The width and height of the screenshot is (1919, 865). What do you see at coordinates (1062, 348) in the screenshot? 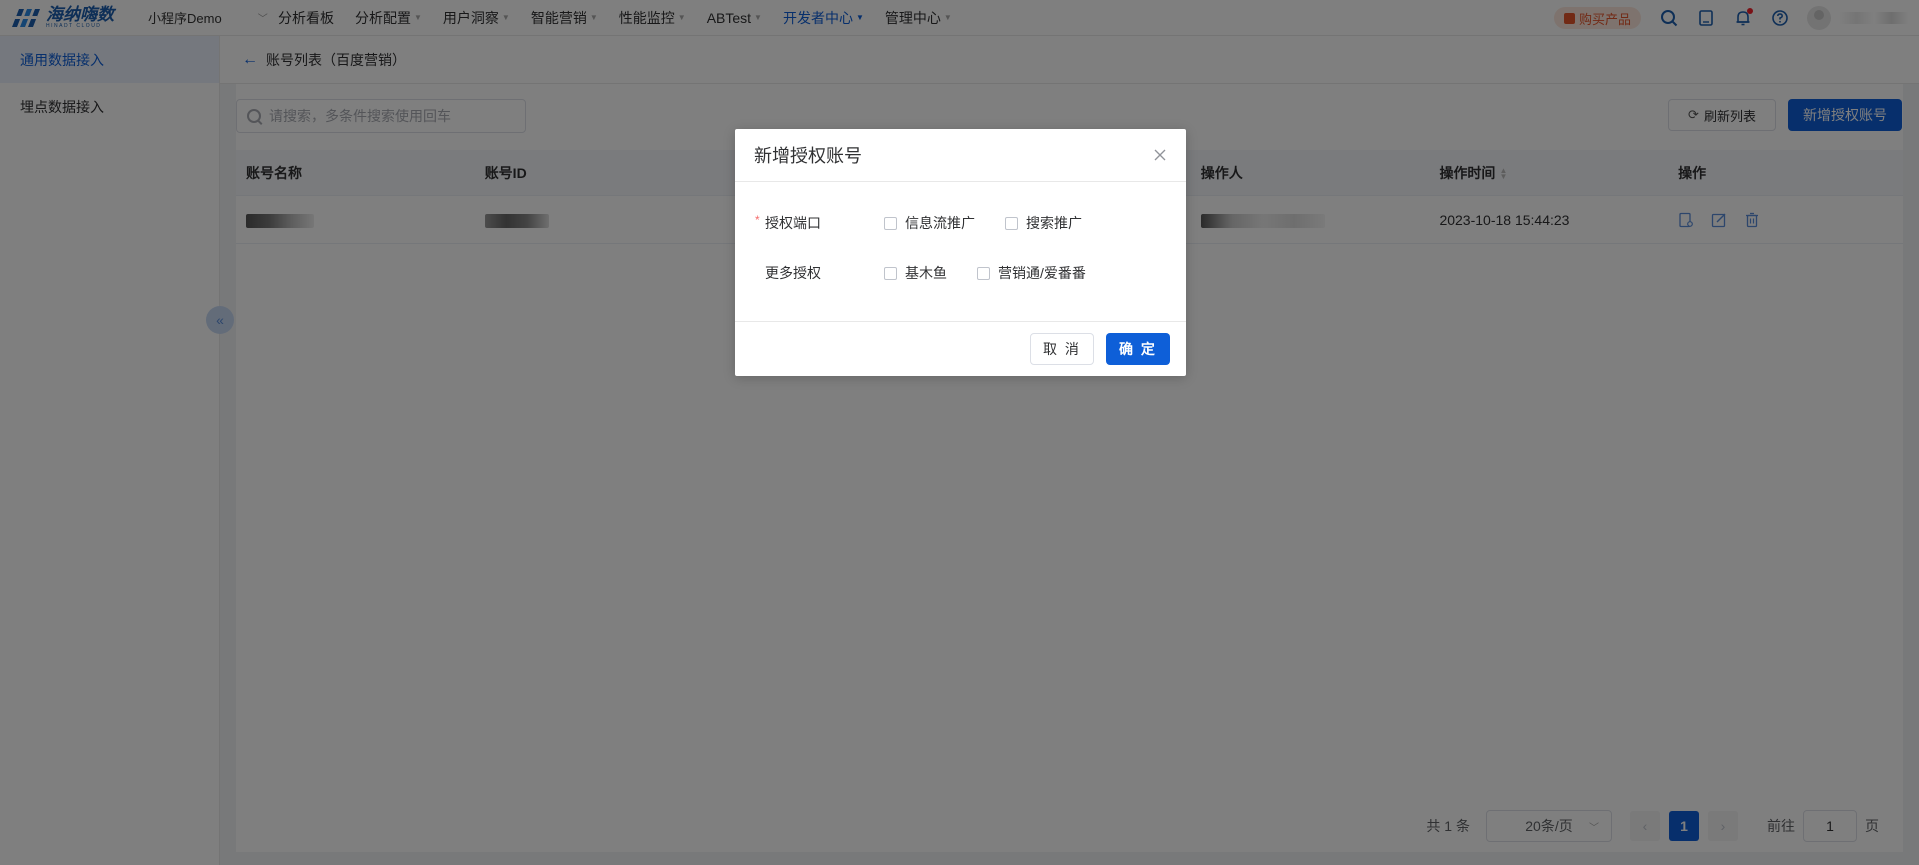
I see `cancel-button: 取 消` at bounding box center [1062, 348].